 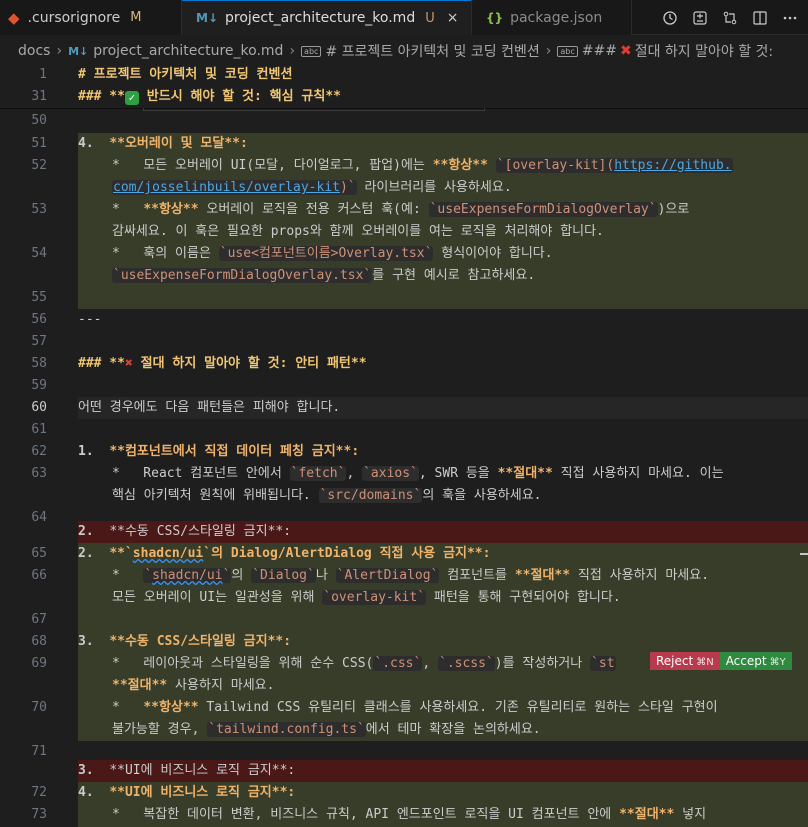 I want to click on untracked-badge: U, so click(x=430, y=18).